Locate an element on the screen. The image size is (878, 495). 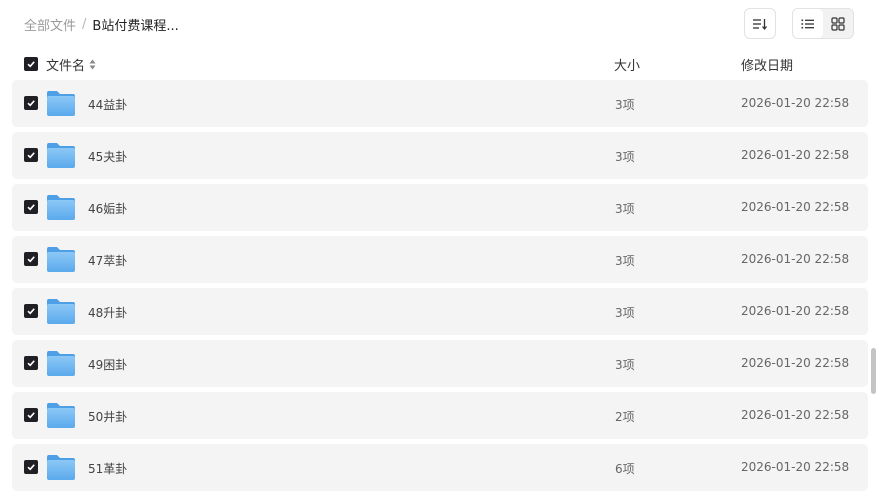
column-header-date: 修改日期 is located at coordinates (767, 64).